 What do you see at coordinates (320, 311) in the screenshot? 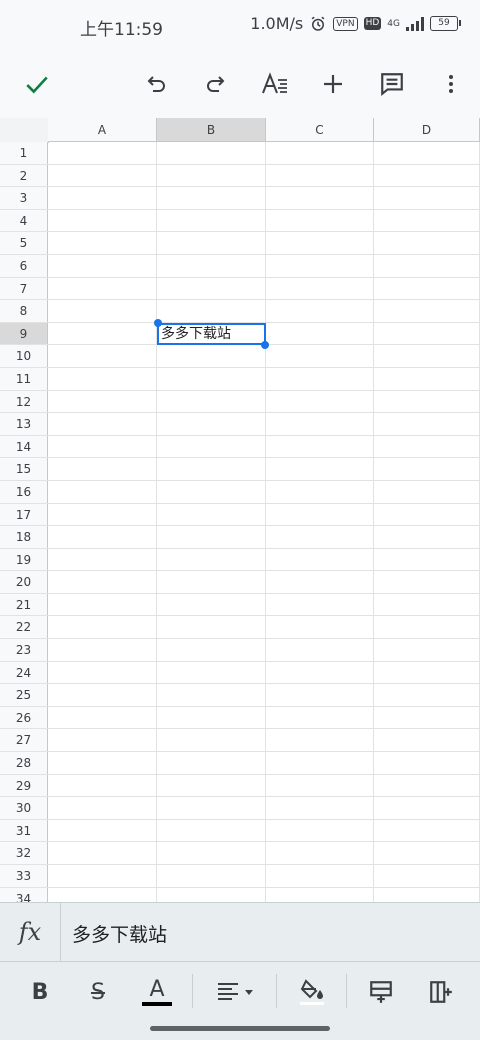
I see `cell-c8` at bounding box center [320, 311].